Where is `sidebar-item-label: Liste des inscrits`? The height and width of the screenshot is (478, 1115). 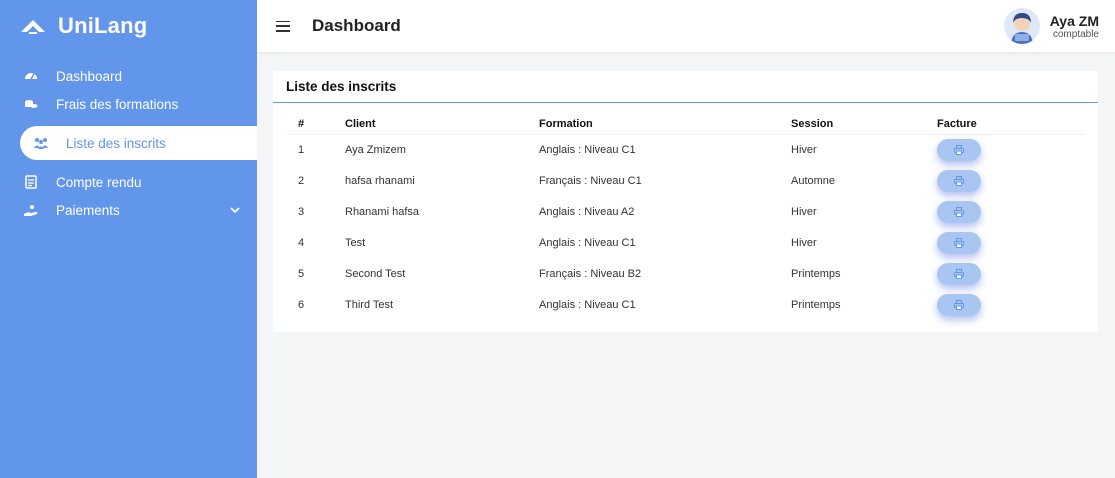
sidebar-item-label: Liste des inscrits is located at coordinates (116, 143).